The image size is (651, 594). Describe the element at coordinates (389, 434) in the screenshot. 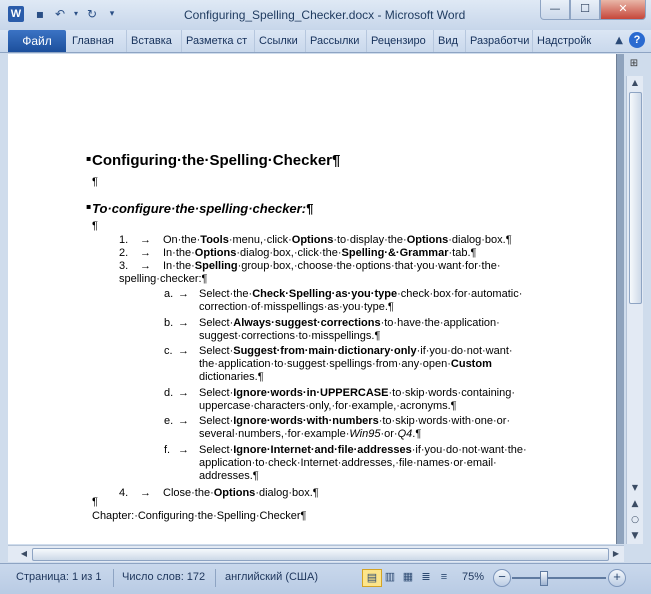

I see `text-run: ·or·` at that location.